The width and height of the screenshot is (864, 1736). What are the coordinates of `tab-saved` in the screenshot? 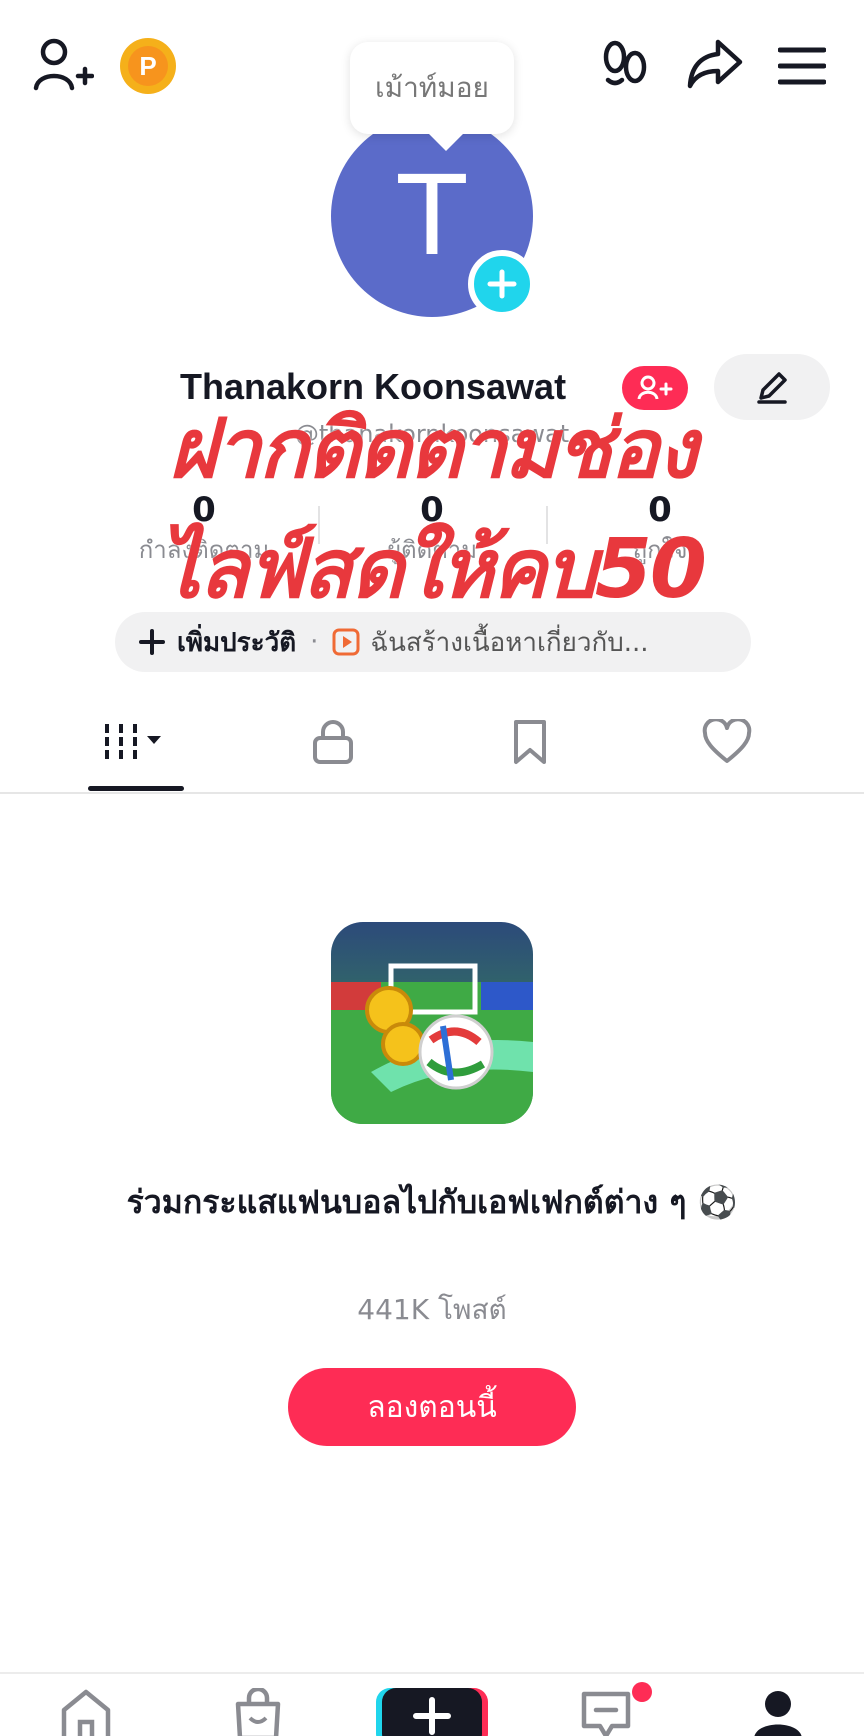 It's located at (530, 742).